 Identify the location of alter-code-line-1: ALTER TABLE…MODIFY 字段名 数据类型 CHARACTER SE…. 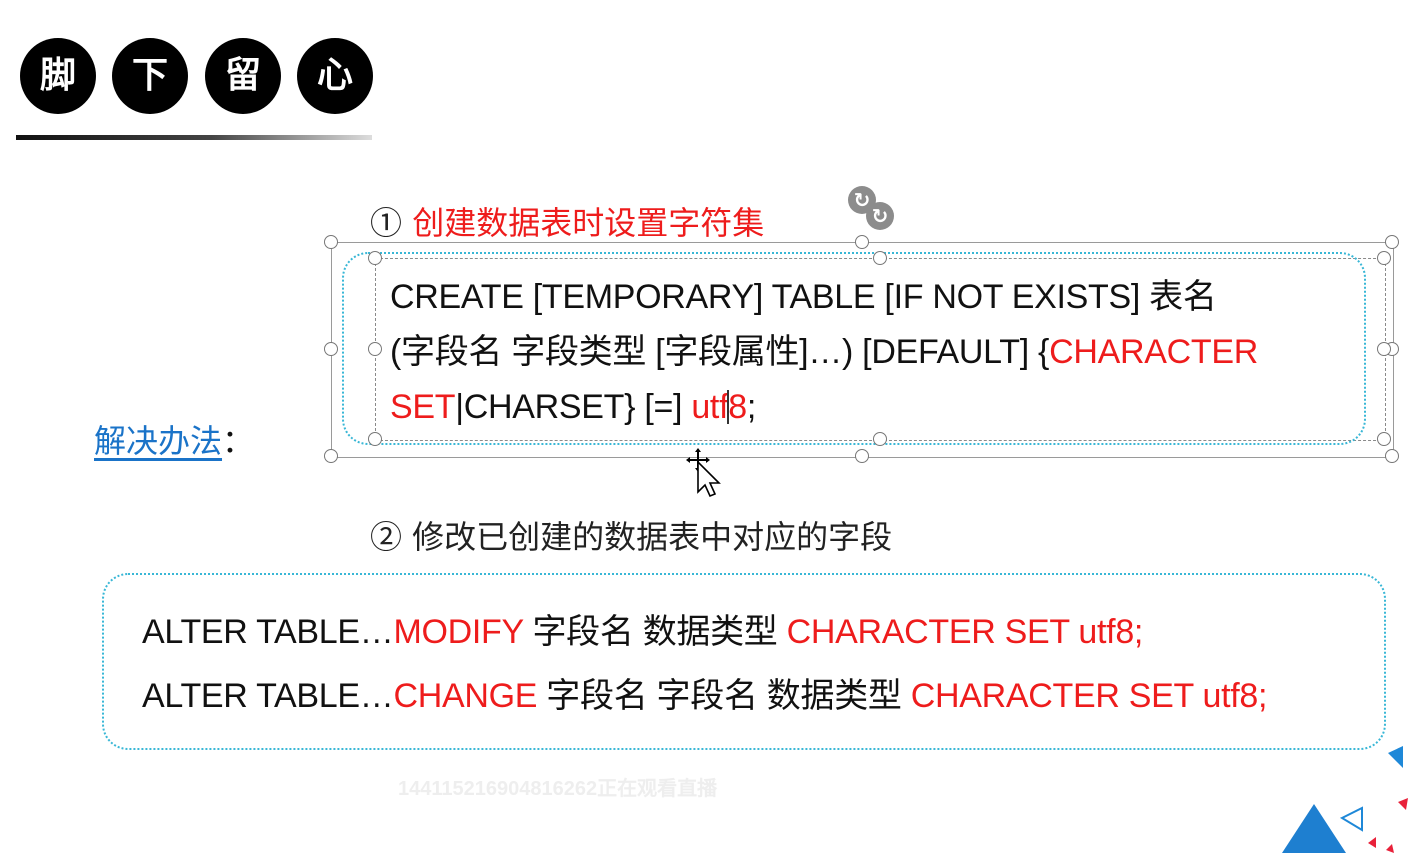
(704, 632).